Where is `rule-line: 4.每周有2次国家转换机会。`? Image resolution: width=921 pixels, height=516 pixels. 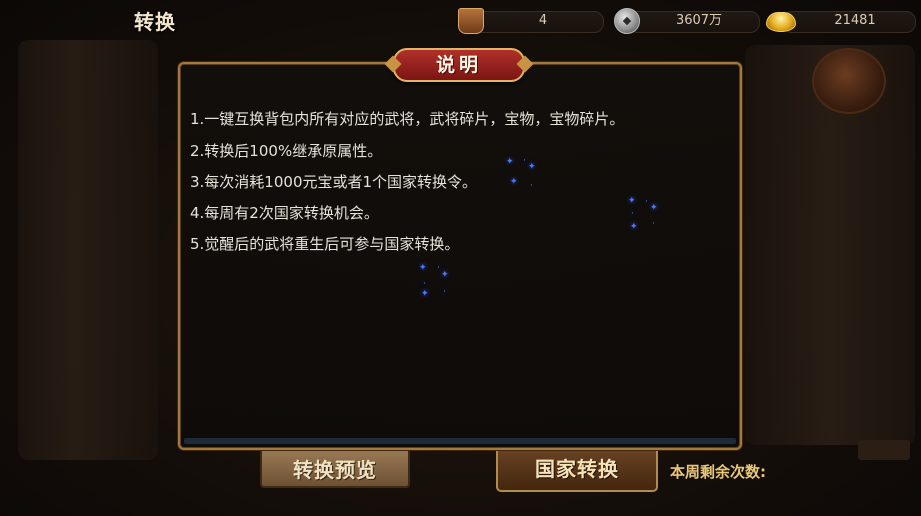
rule-line: 4.每周有2次国家转换机会。 is located at coordinates (284, 213).